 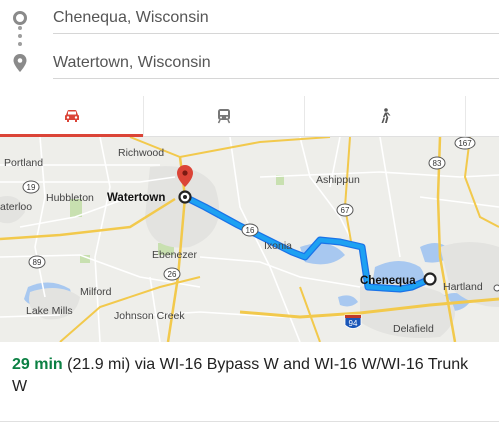 I want to click on place-label-milford: Milford, so click(x=96, y=292).